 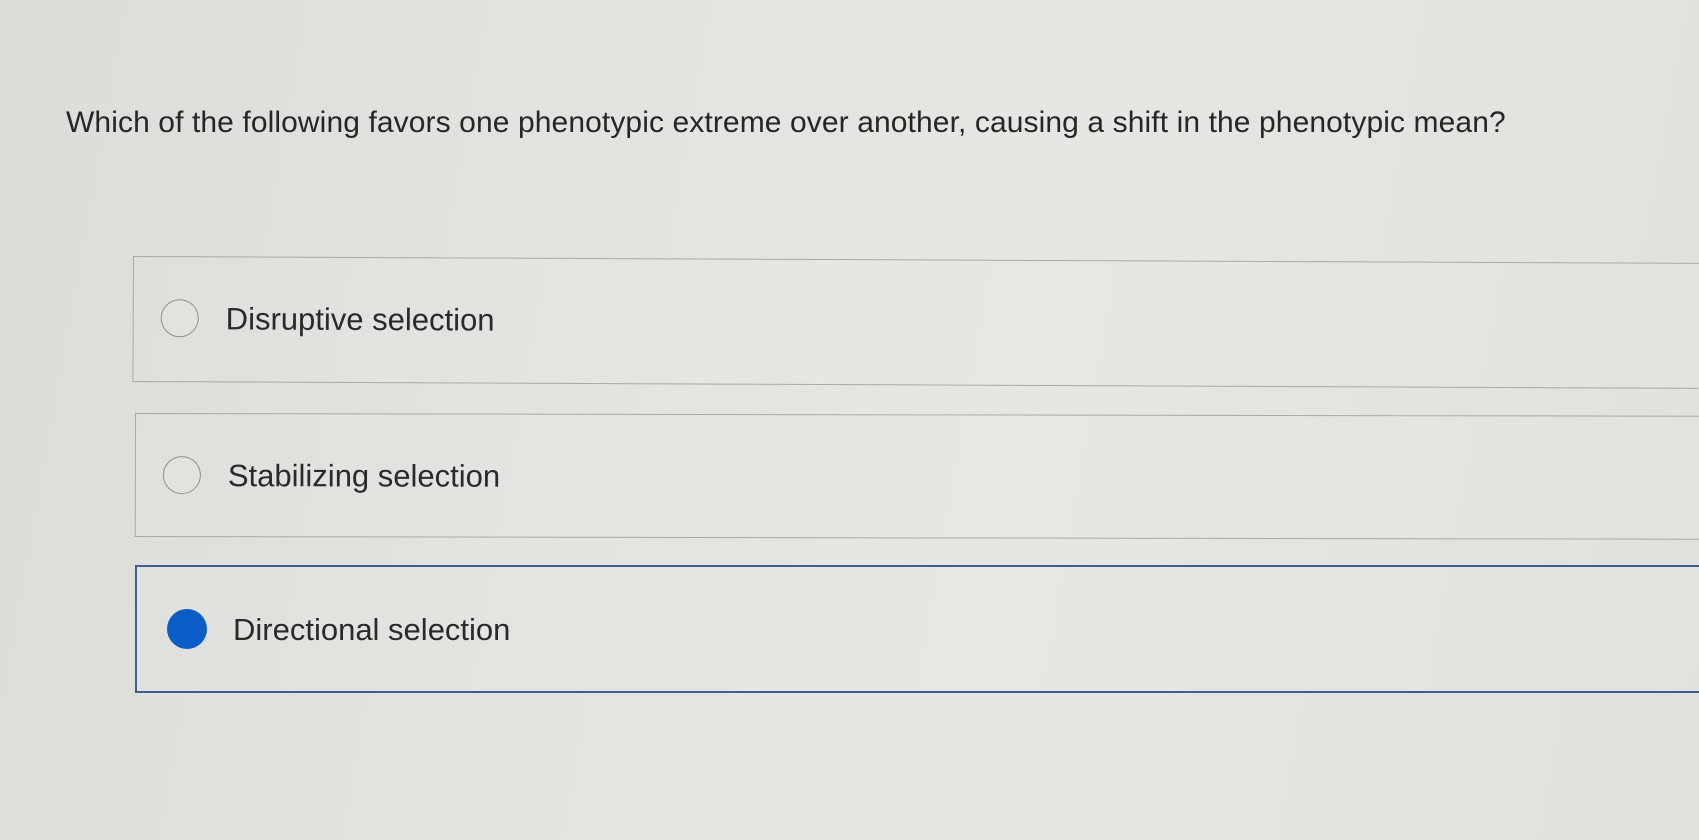 I want to click on option-label: Stabilizing selection, so click(x=364, y=476).